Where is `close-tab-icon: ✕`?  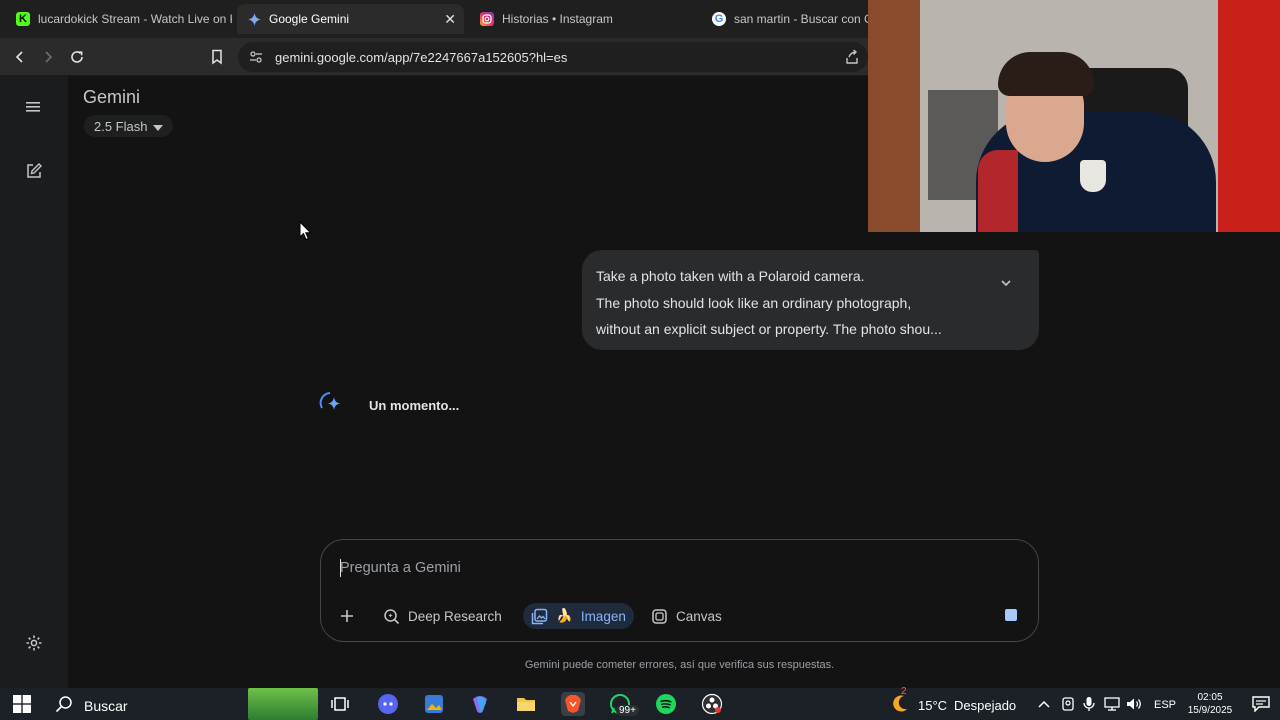 close-tab-icon: ✕ is located at coordinates (450, 19).